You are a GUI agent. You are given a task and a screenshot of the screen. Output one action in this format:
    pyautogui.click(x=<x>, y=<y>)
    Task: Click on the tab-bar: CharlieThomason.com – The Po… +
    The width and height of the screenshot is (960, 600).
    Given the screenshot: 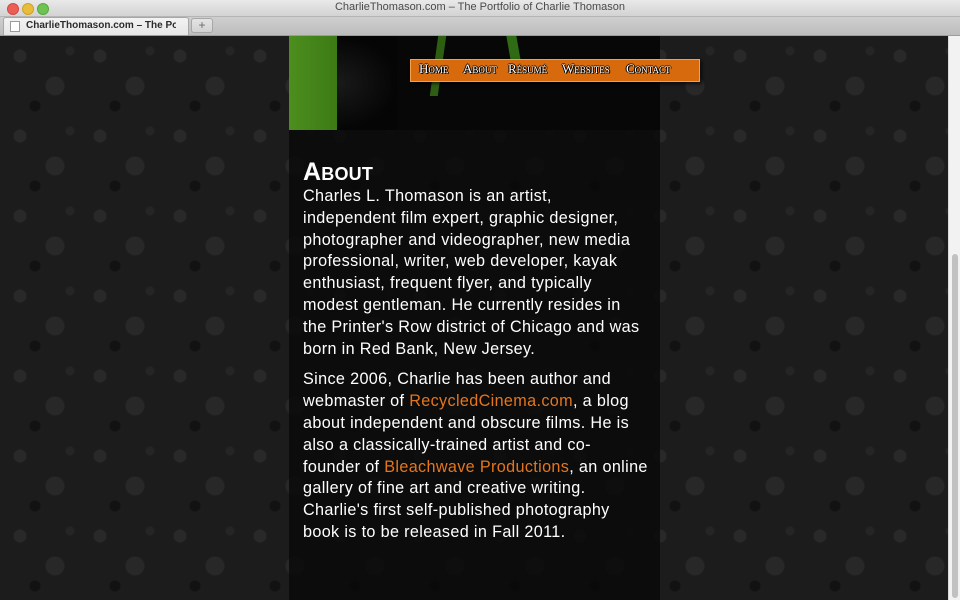 What is the action you would take?
    pyautogui.click(x=480, y=26)
    